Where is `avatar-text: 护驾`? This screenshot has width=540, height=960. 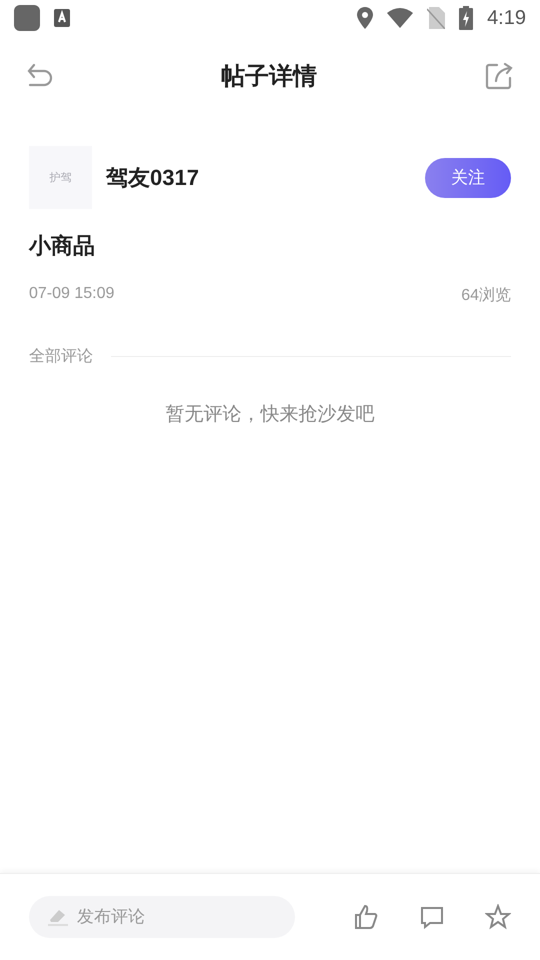
avatar-text: 护驾 is located at coordinates (61, 177).